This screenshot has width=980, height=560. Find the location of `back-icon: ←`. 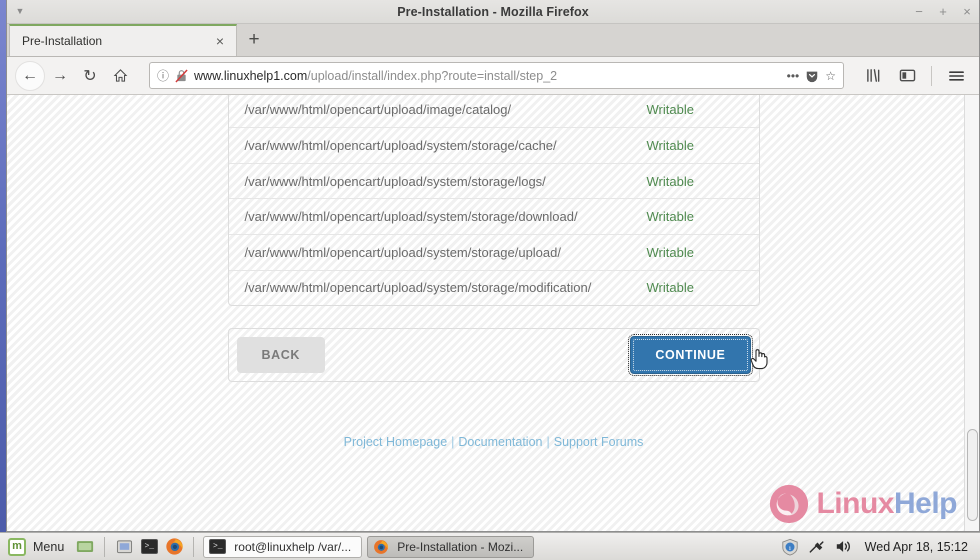

back-icon: ← is located at coordinates (30, 75).